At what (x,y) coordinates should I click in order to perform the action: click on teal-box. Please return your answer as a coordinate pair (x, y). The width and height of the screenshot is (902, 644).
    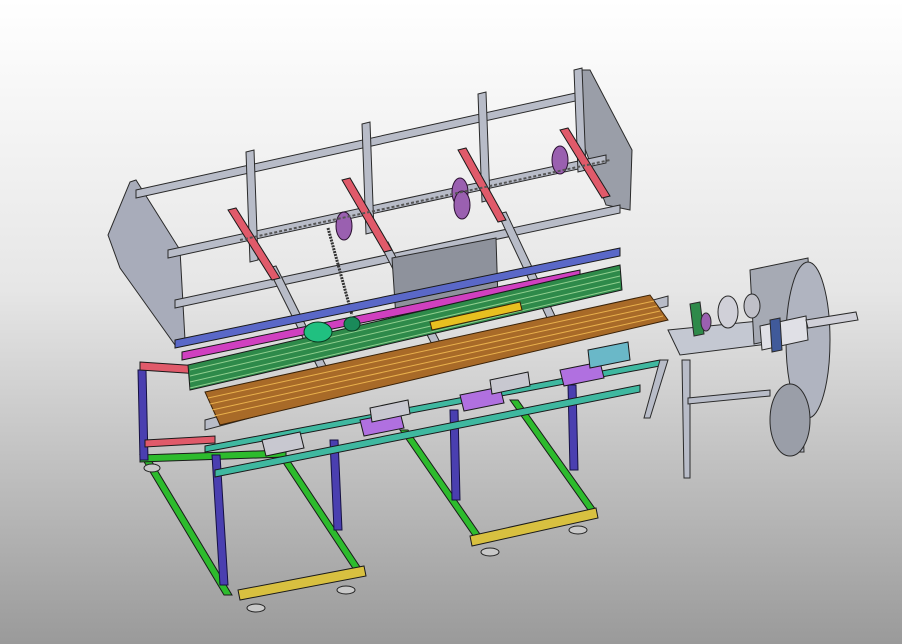
    Looking at the image, I should click on (609, 355).